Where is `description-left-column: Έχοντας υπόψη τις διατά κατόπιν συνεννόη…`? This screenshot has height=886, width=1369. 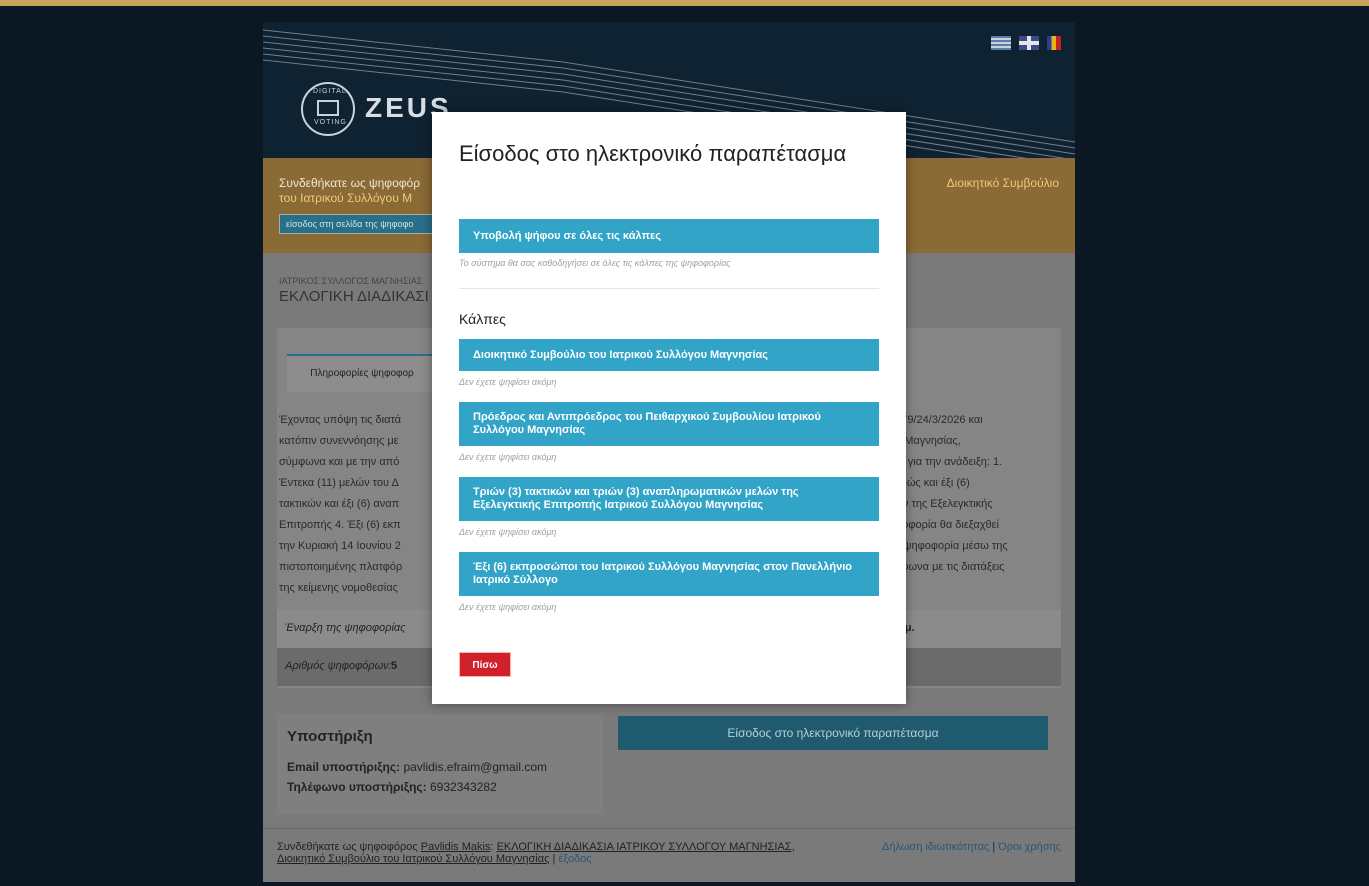
description-left-column: Έχοντας υπόψη τις διατά κατόπιν συνεννόη… is located at coordinates (359, 504).